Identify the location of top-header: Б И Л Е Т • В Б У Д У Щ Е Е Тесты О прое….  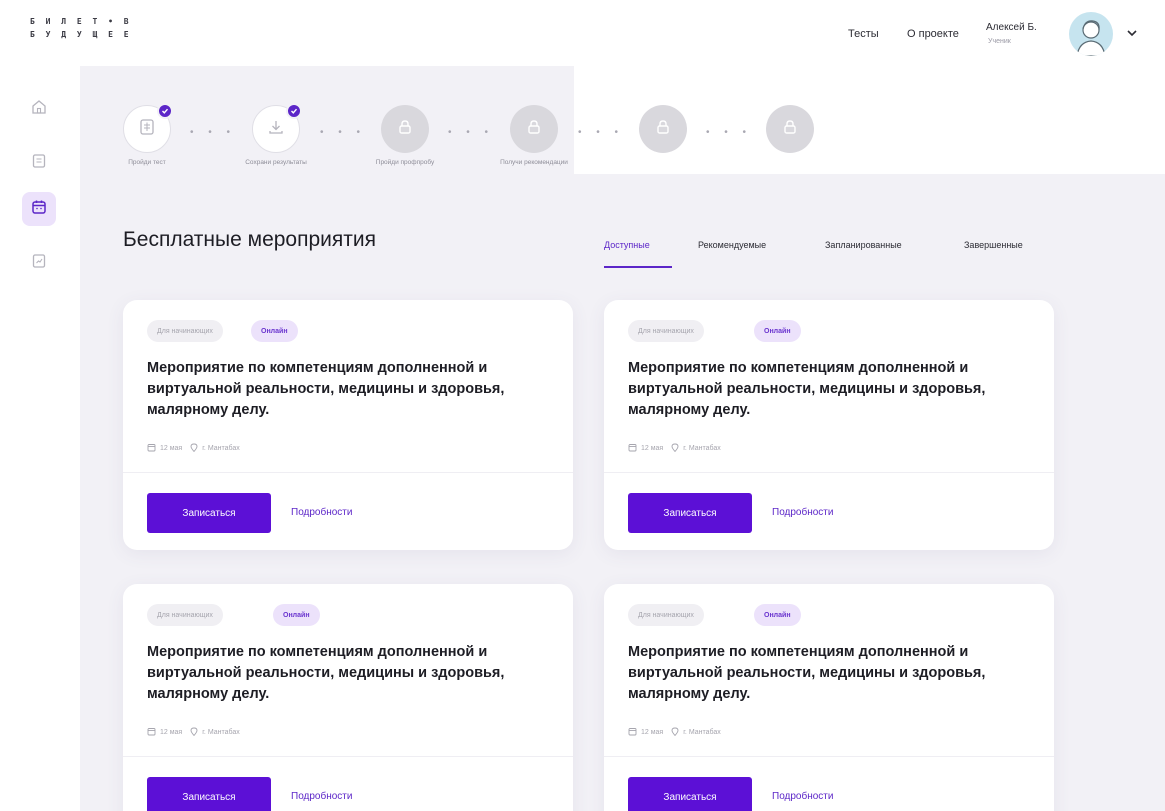
(582, 33).